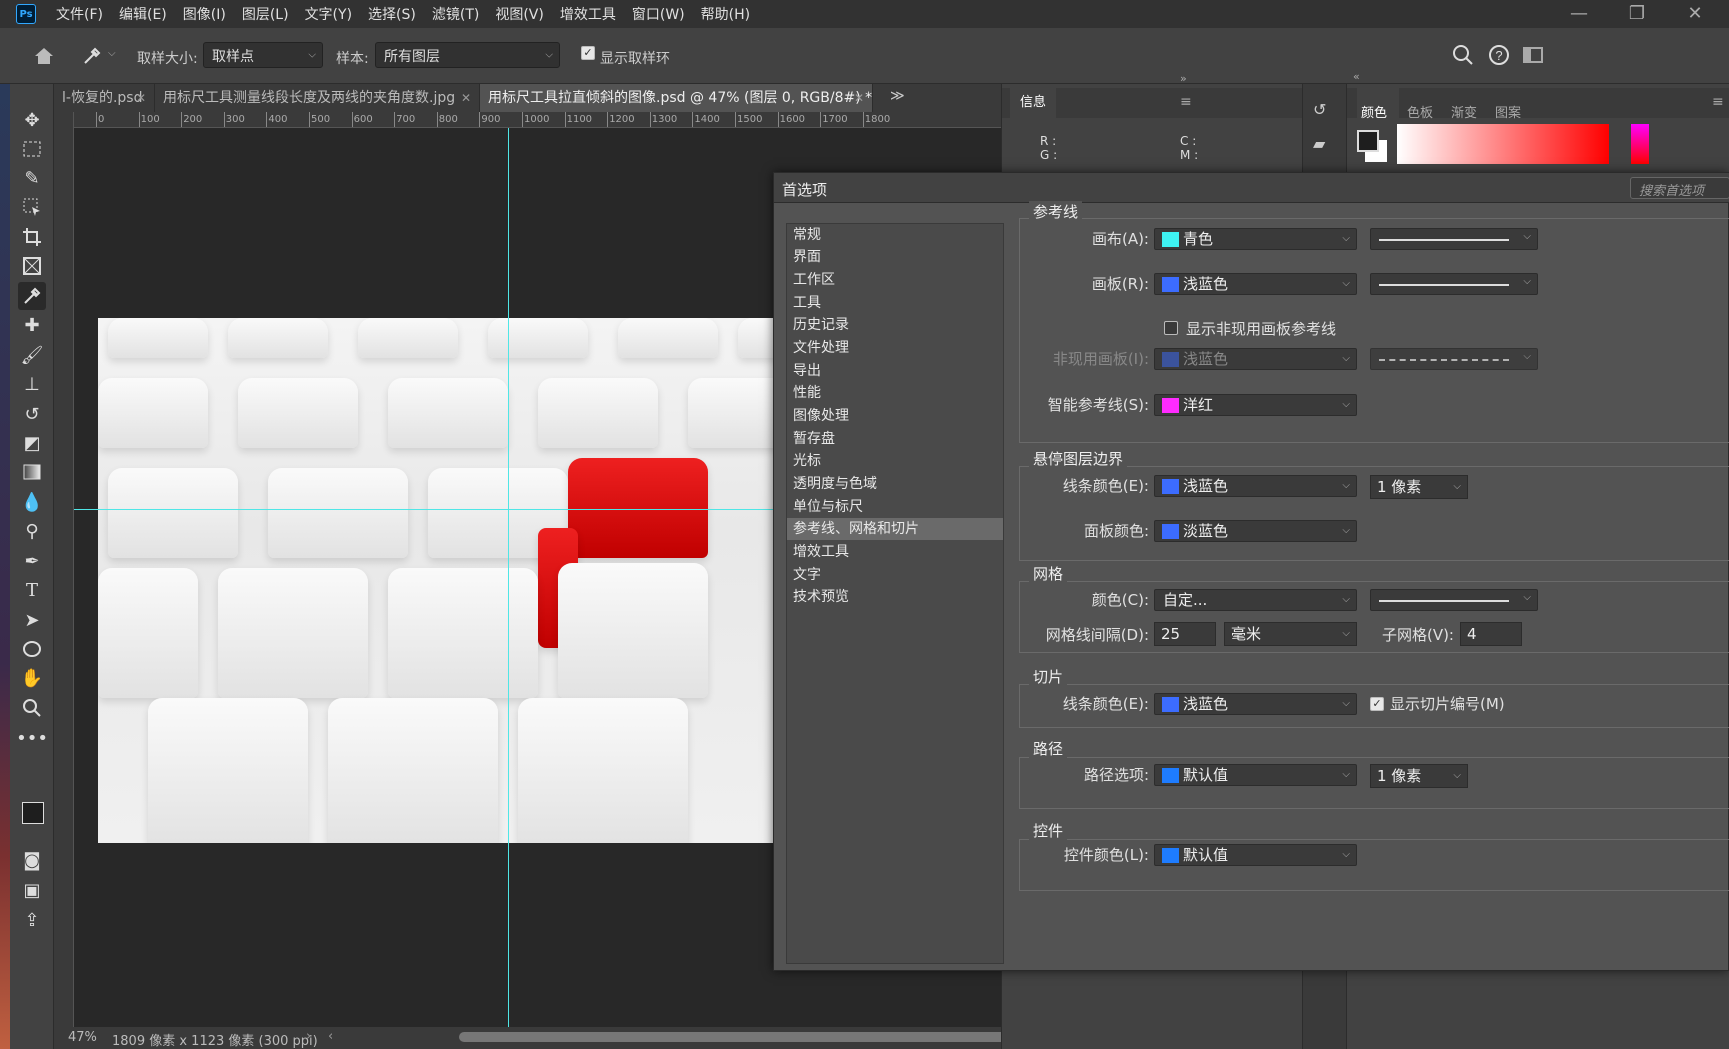 This screenshot has width=1729, height=1049. Describe the element at coordinates (1454, 600) in the screenshot. I see `grid-style-select: ⌵` at that location.